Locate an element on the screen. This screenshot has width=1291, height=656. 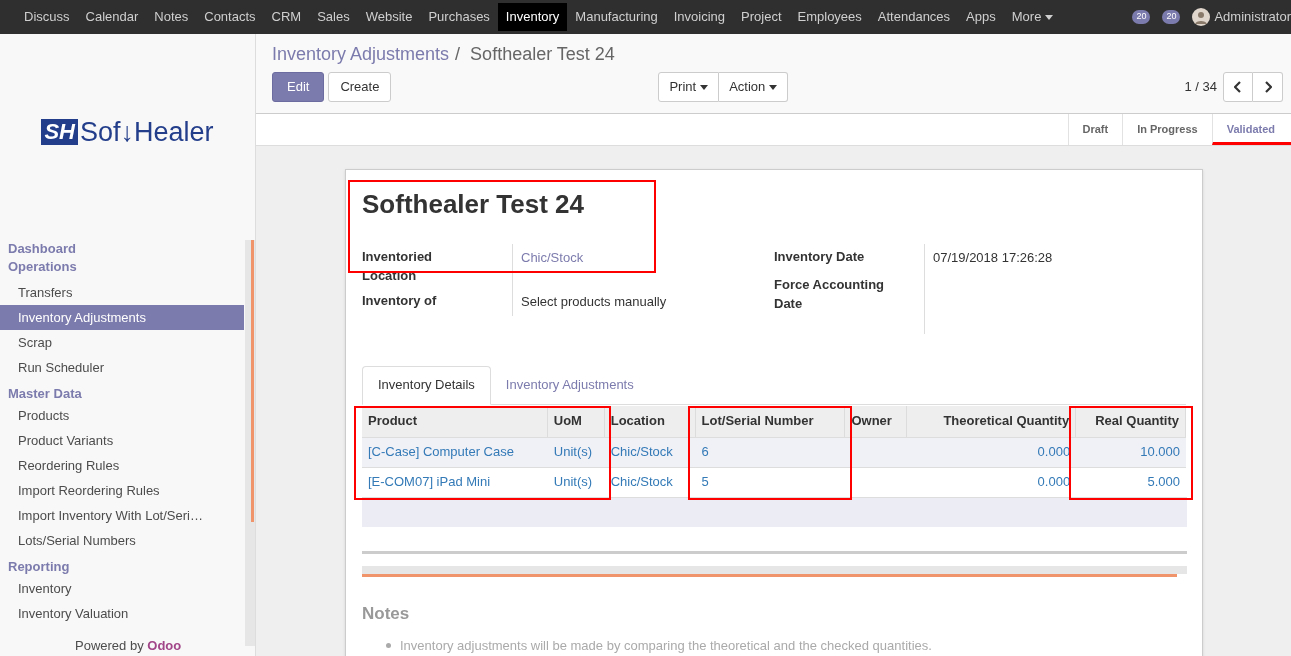
table-cell-text: 5 is located at coordinates (705, 482).